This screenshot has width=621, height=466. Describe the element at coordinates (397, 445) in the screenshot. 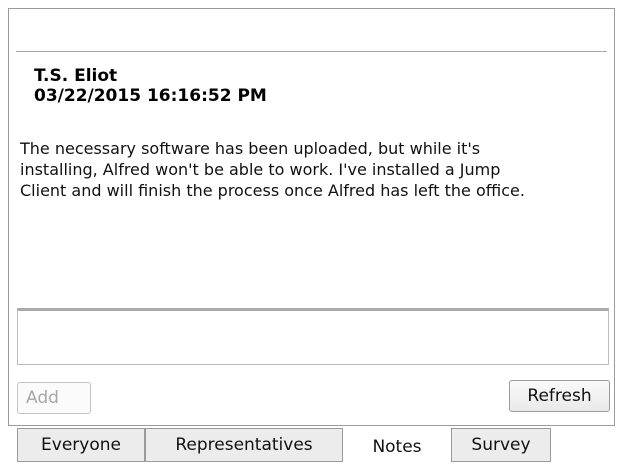

I see `tab-notes: Notes` at that location.